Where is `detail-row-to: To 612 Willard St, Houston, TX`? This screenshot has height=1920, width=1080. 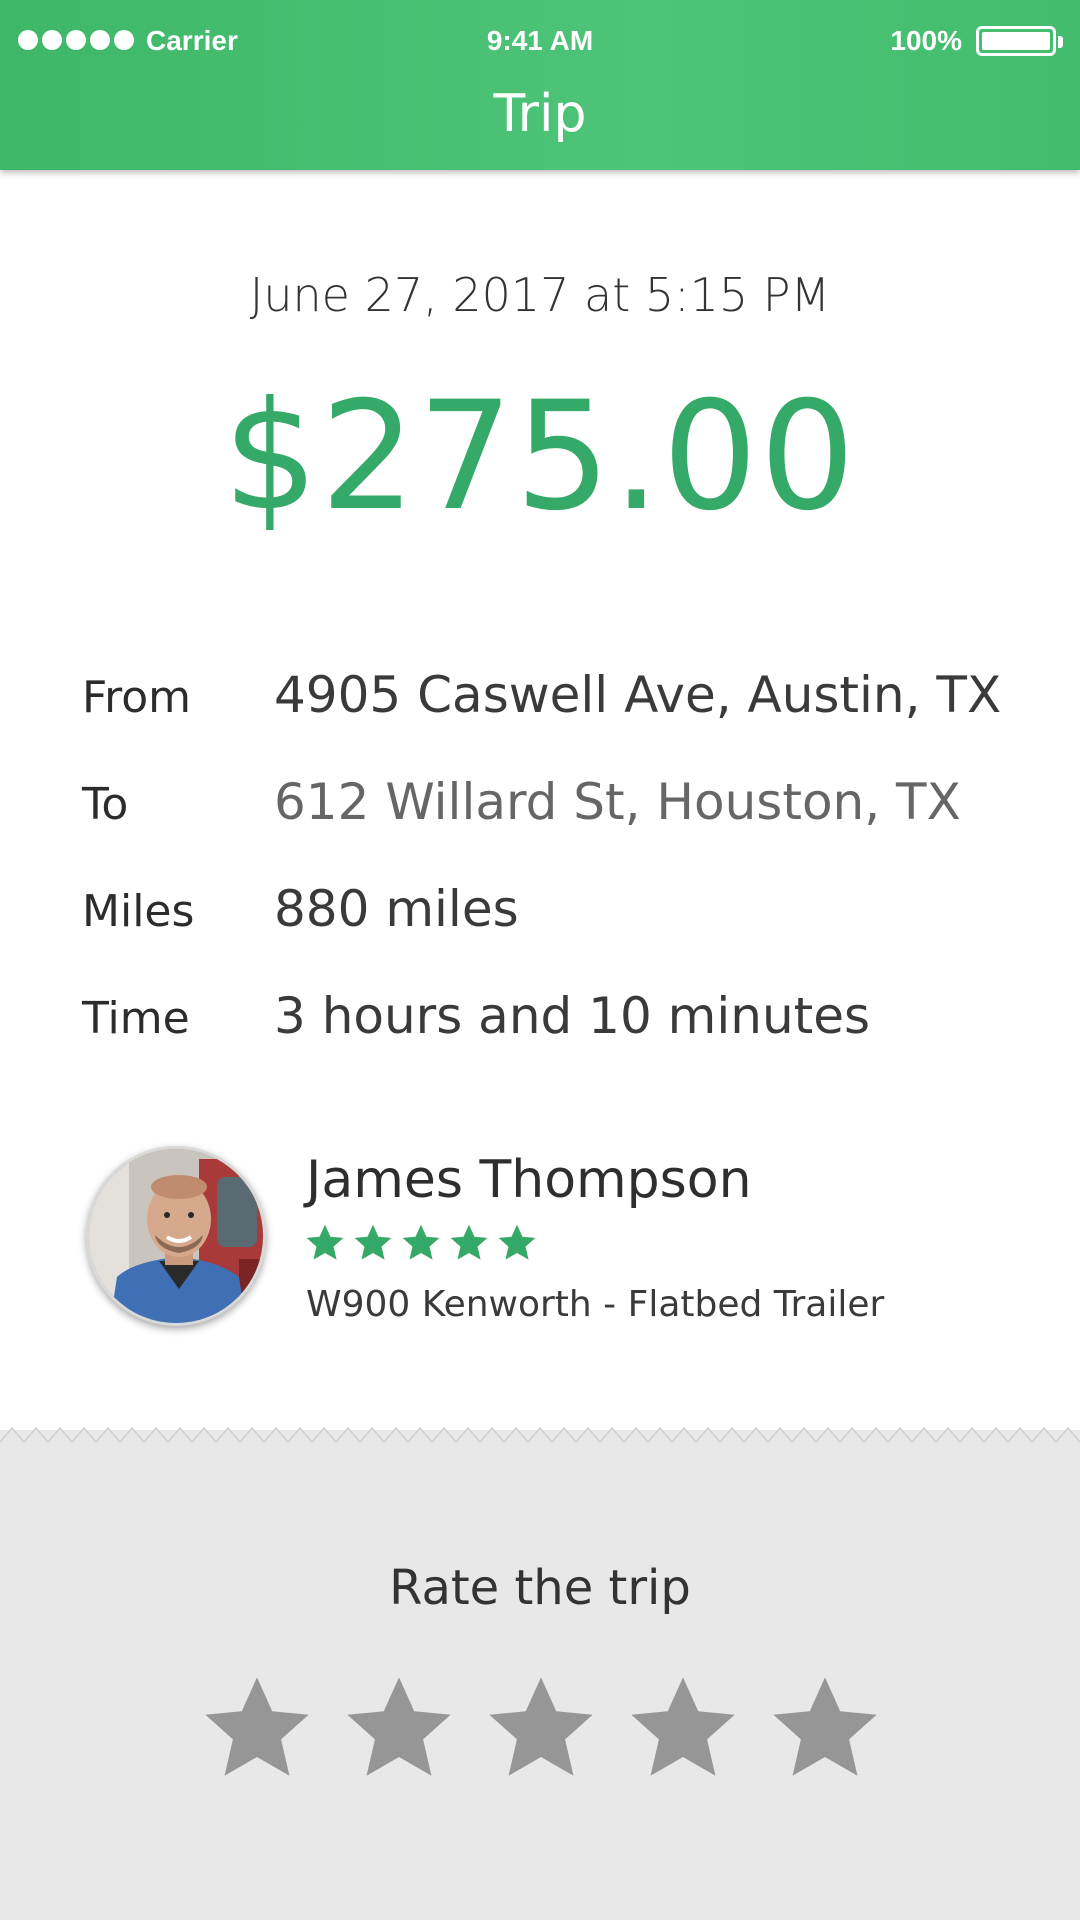 detail-row-to: To 612 Willard St, Houston, TX is located at coordinates (557, 826).